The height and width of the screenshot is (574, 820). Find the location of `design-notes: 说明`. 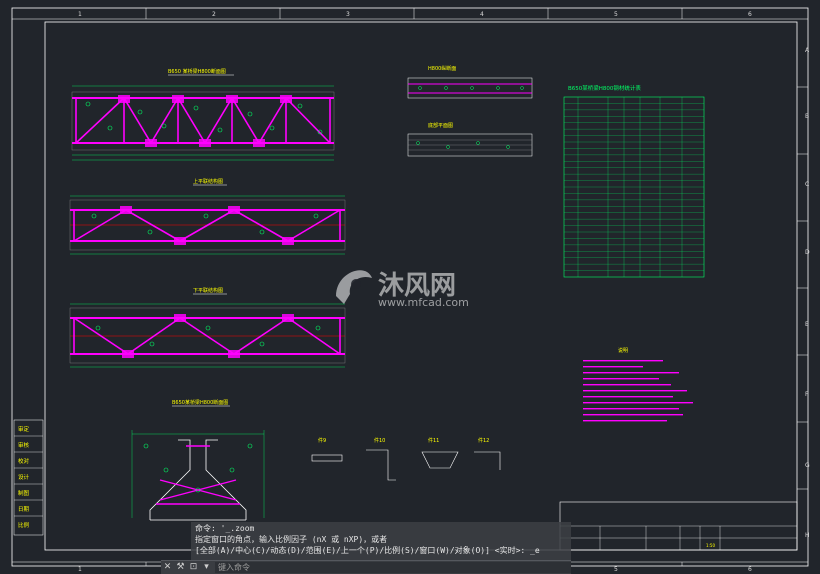

design-notes: 说明 is located at coordinates (638, 384).